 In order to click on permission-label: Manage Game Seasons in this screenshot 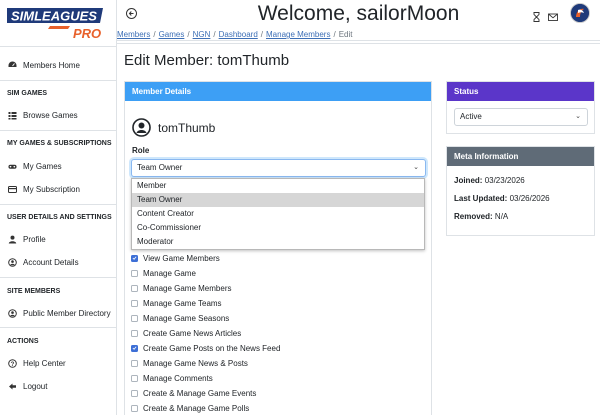, I will do `click(186, 318)`.